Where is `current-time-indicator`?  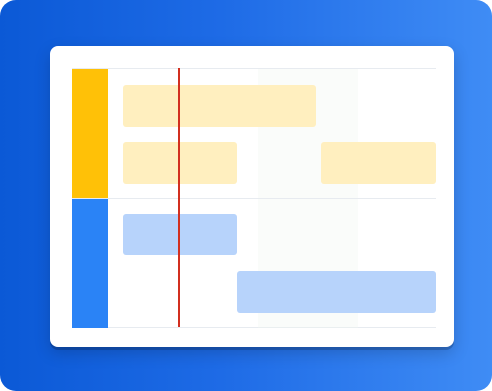 current-time-indicator is located at coordinates (179, 197).